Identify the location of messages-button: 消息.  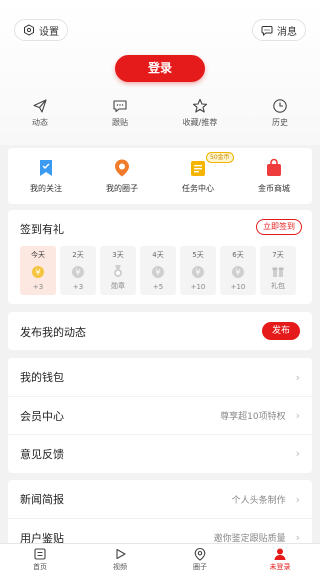
(279, 30).